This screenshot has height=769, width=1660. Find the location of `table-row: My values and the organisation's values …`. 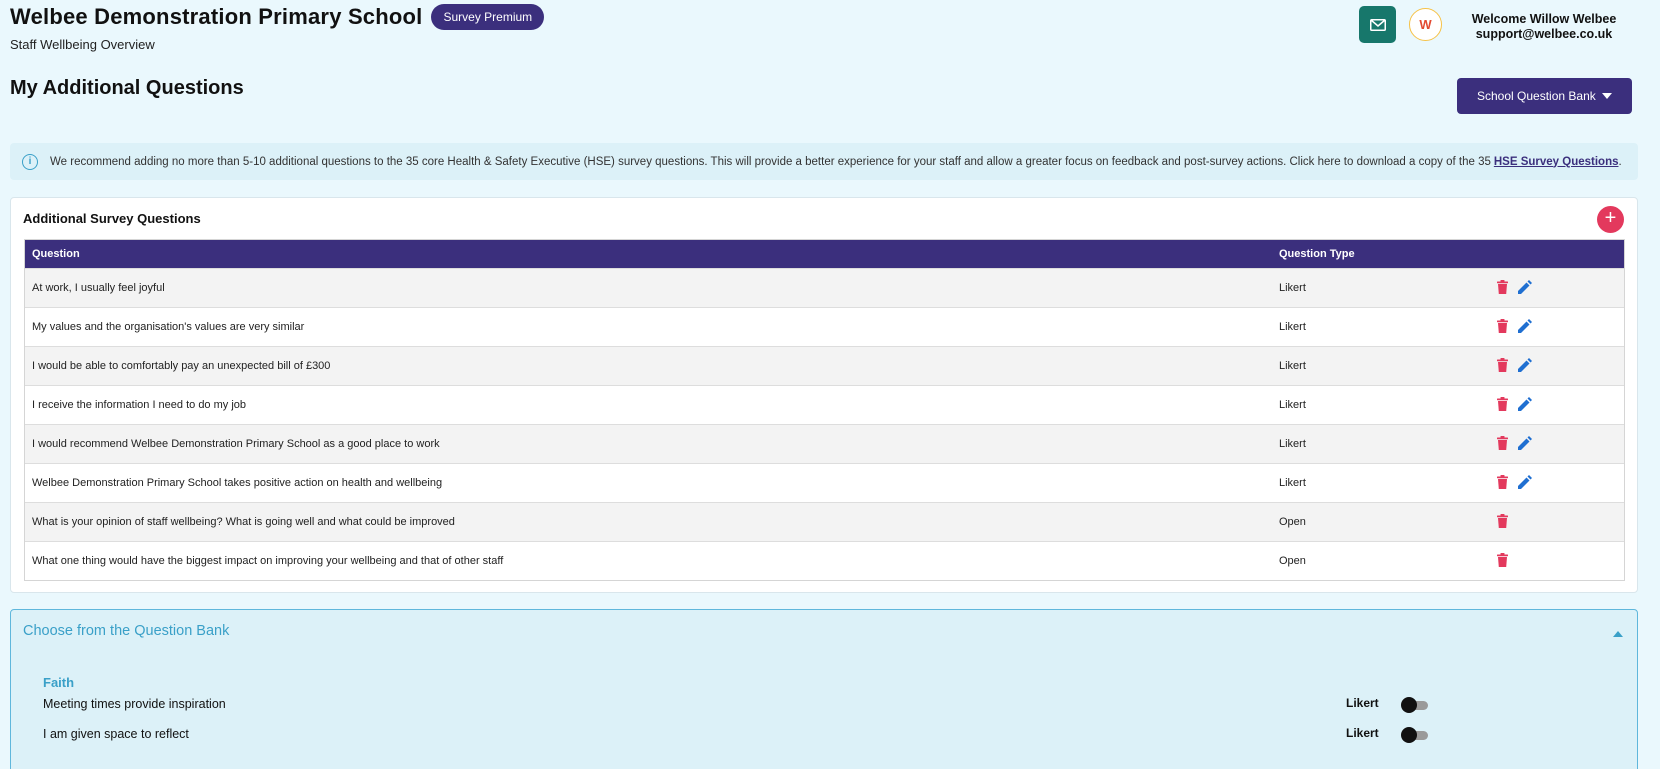

table-row: My values and the organisation's values … is located at coordinates (824, 326).